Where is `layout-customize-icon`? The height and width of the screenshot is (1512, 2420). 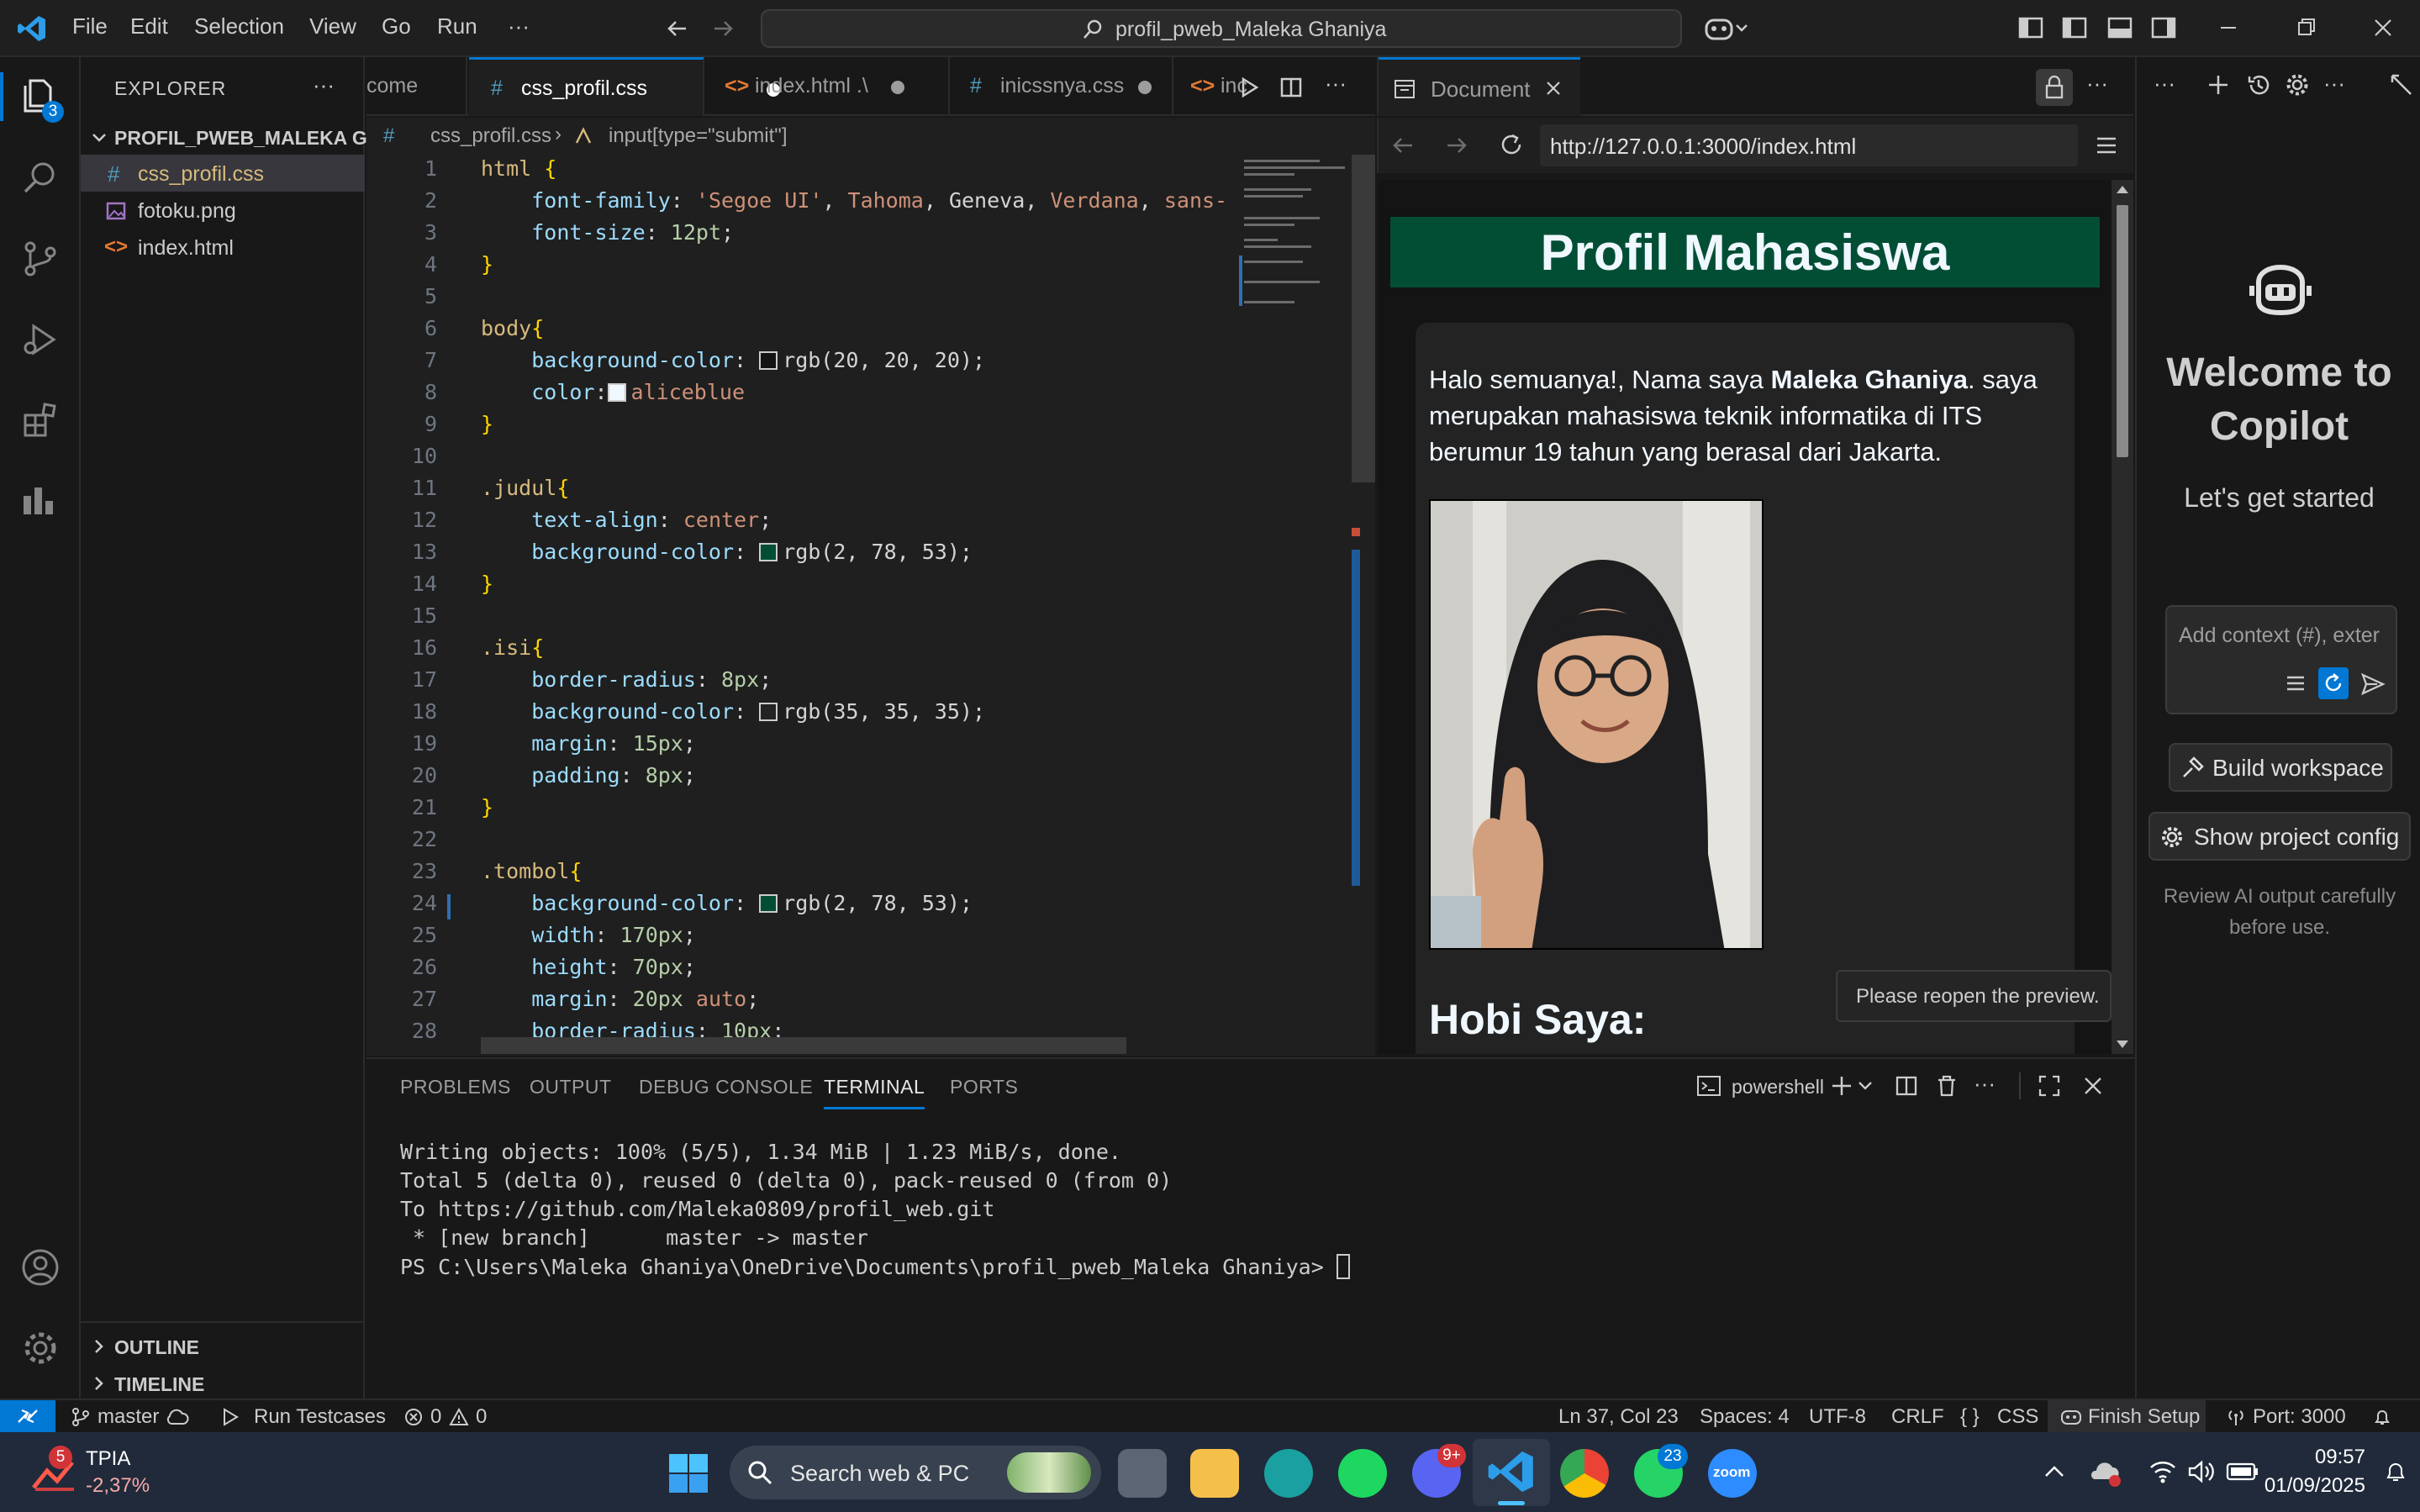 layout-customize-icon is located at coordinates (2030, 28).